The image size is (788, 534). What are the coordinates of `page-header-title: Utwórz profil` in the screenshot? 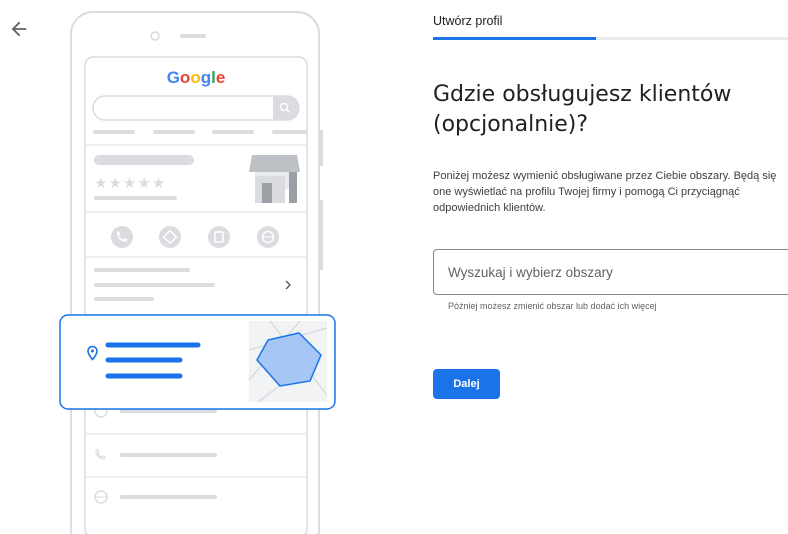 It's located at (468, 21).